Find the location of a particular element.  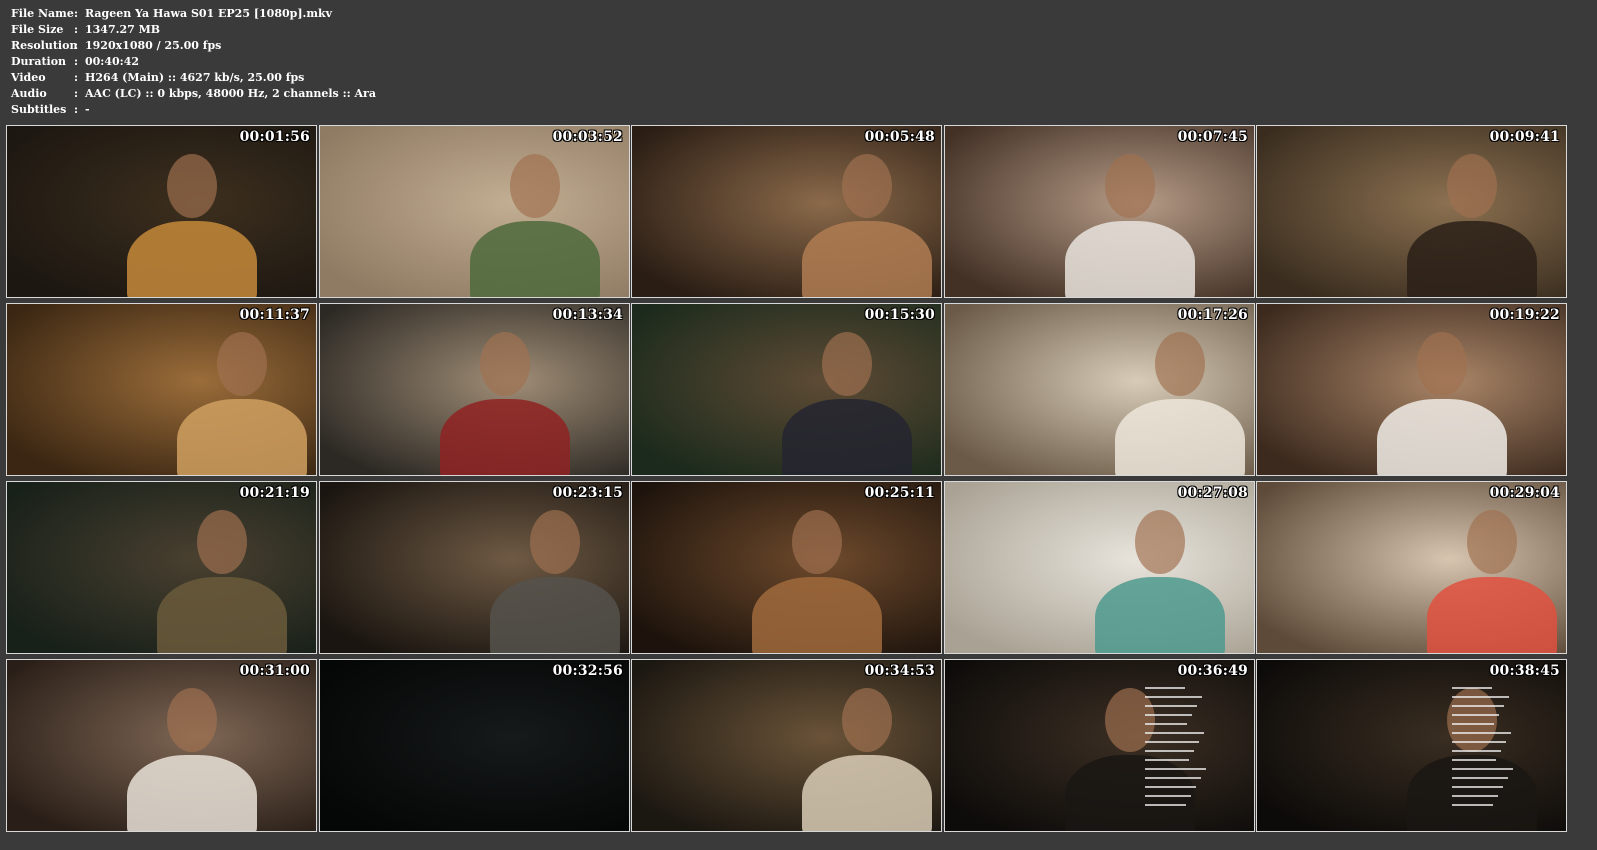

info-label: Duration is located at coordinates (39, 61).